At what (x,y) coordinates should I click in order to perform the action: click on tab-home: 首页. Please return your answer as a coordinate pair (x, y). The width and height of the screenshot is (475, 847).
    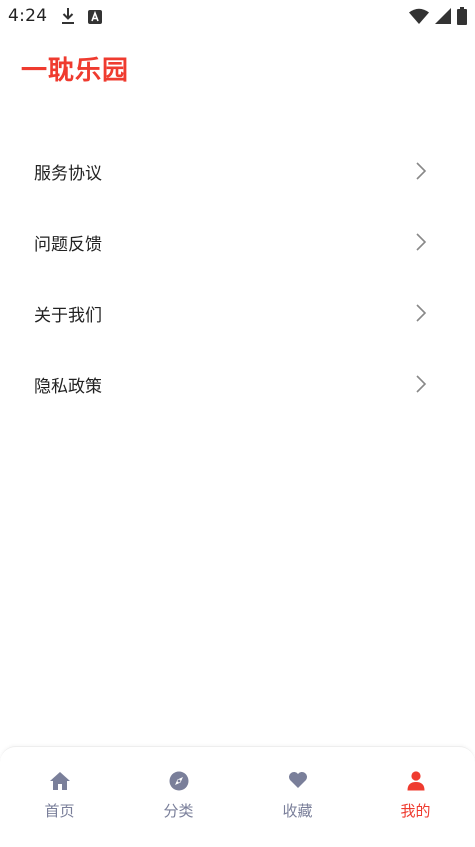
    Looking at the image, I should click on (59, 797).